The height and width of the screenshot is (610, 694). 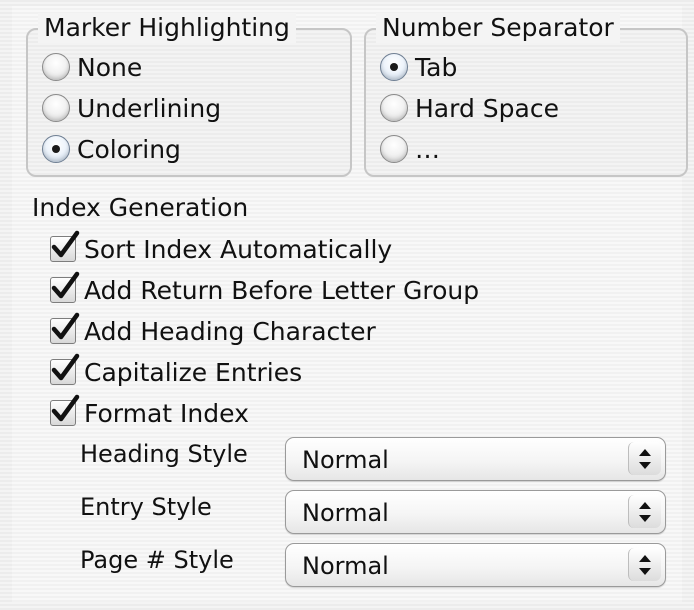 What do you see at coordinates (230, 331) in the screenshot?
I see `checkbox-label: Add Heading Character` at bounding box center [230, 331].